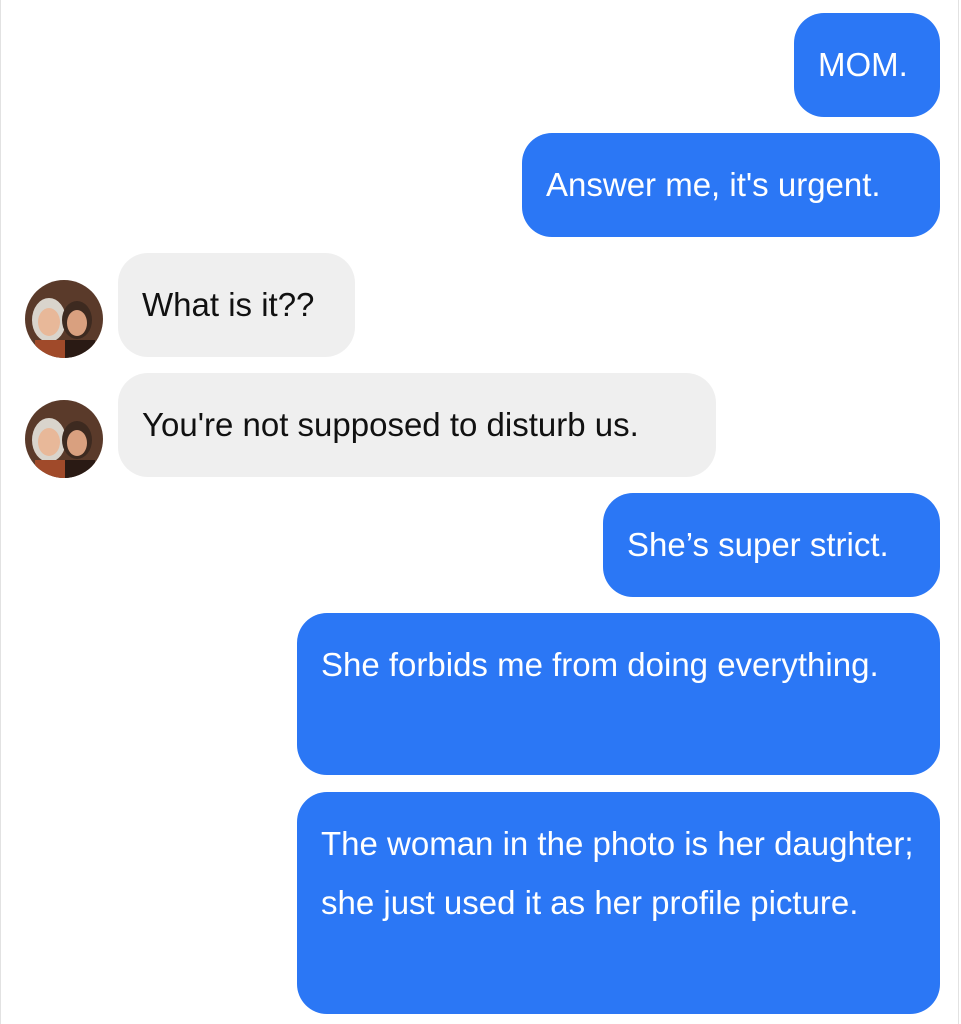  Describe the element at coordinates (618, 694) in the screenshot. I see `sent-message-bubble: She forbids me from doing everything.` at that location.